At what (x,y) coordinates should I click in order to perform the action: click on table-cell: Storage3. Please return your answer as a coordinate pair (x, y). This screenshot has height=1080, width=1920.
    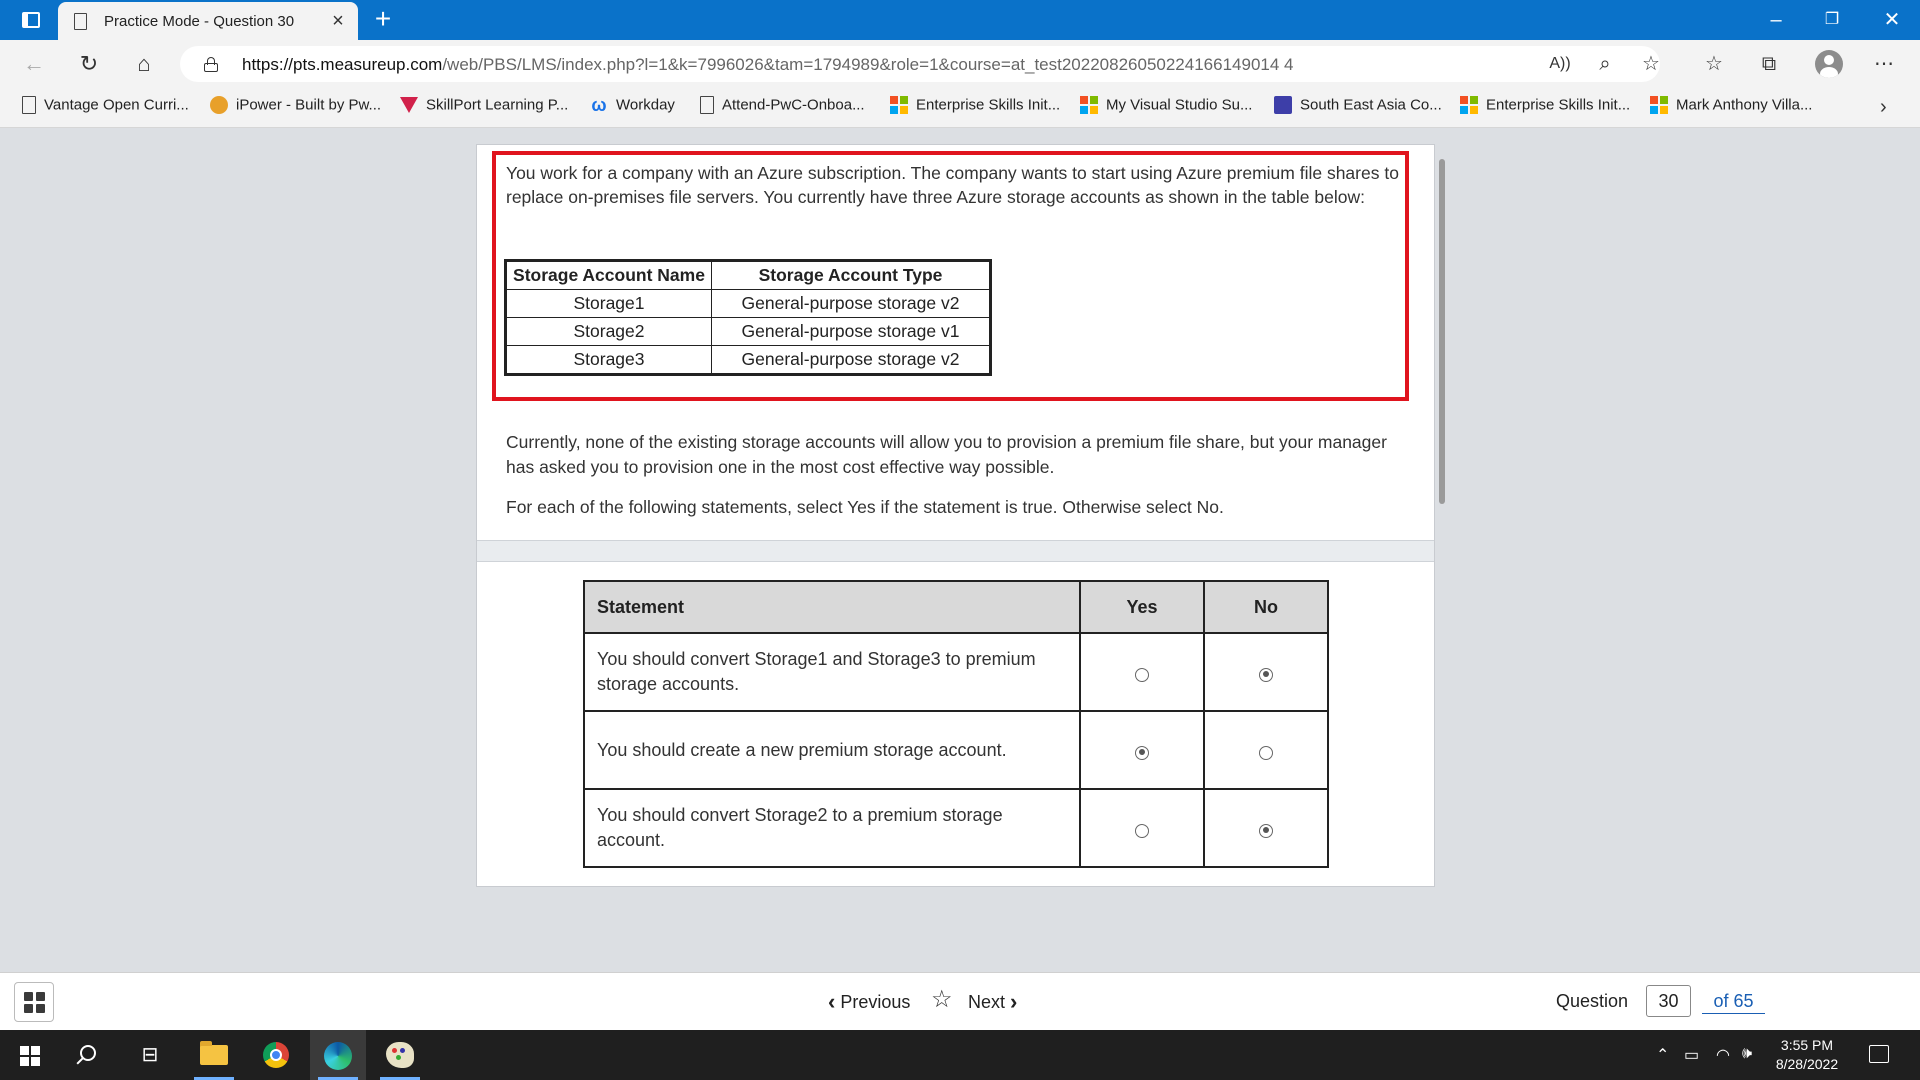
    Looking at the image, I should click on (609, 359).